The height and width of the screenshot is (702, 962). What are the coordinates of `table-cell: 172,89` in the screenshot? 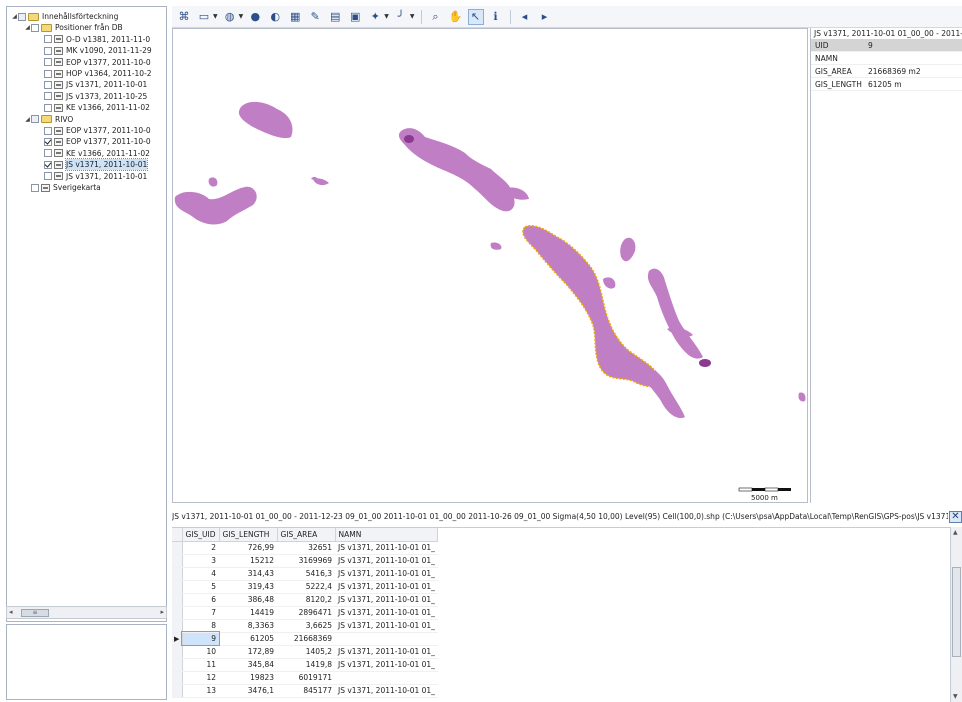 It's located at (248, 652).